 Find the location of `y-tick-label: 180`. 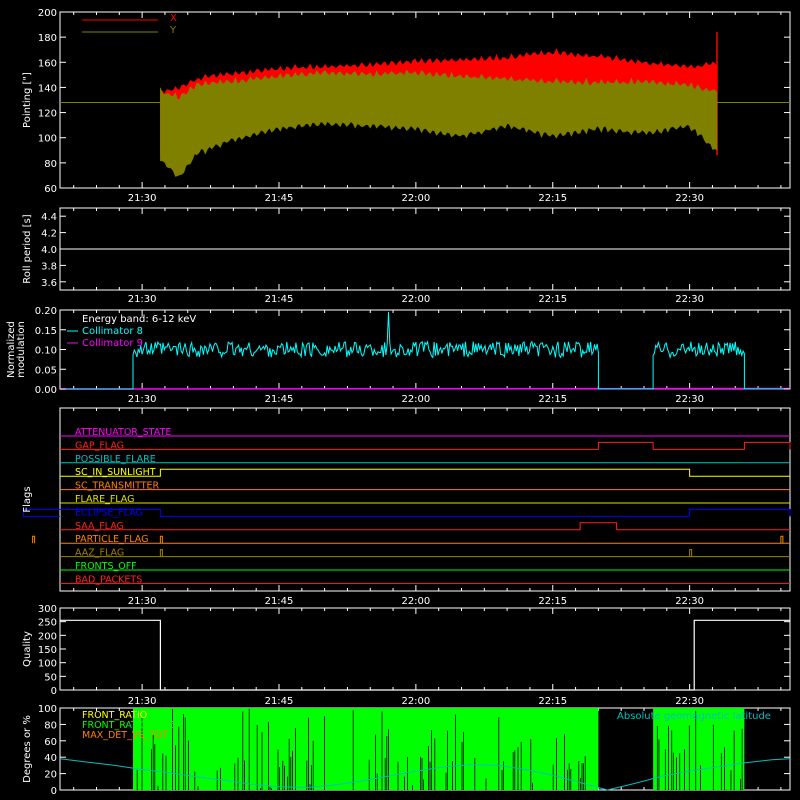

y-tick-label: 180 is located at coordinates (47, 38).